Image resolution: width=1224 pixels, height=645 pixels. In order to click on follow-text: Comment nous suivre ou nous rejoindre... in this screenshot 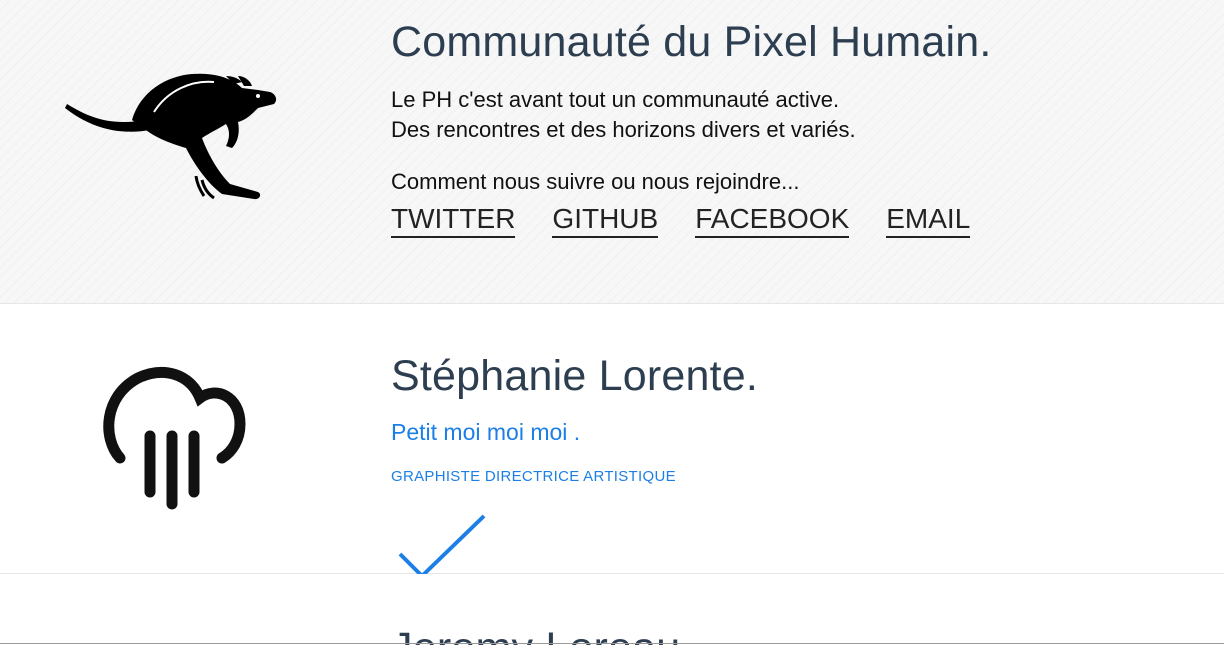, I will do `click(595, 181)`.